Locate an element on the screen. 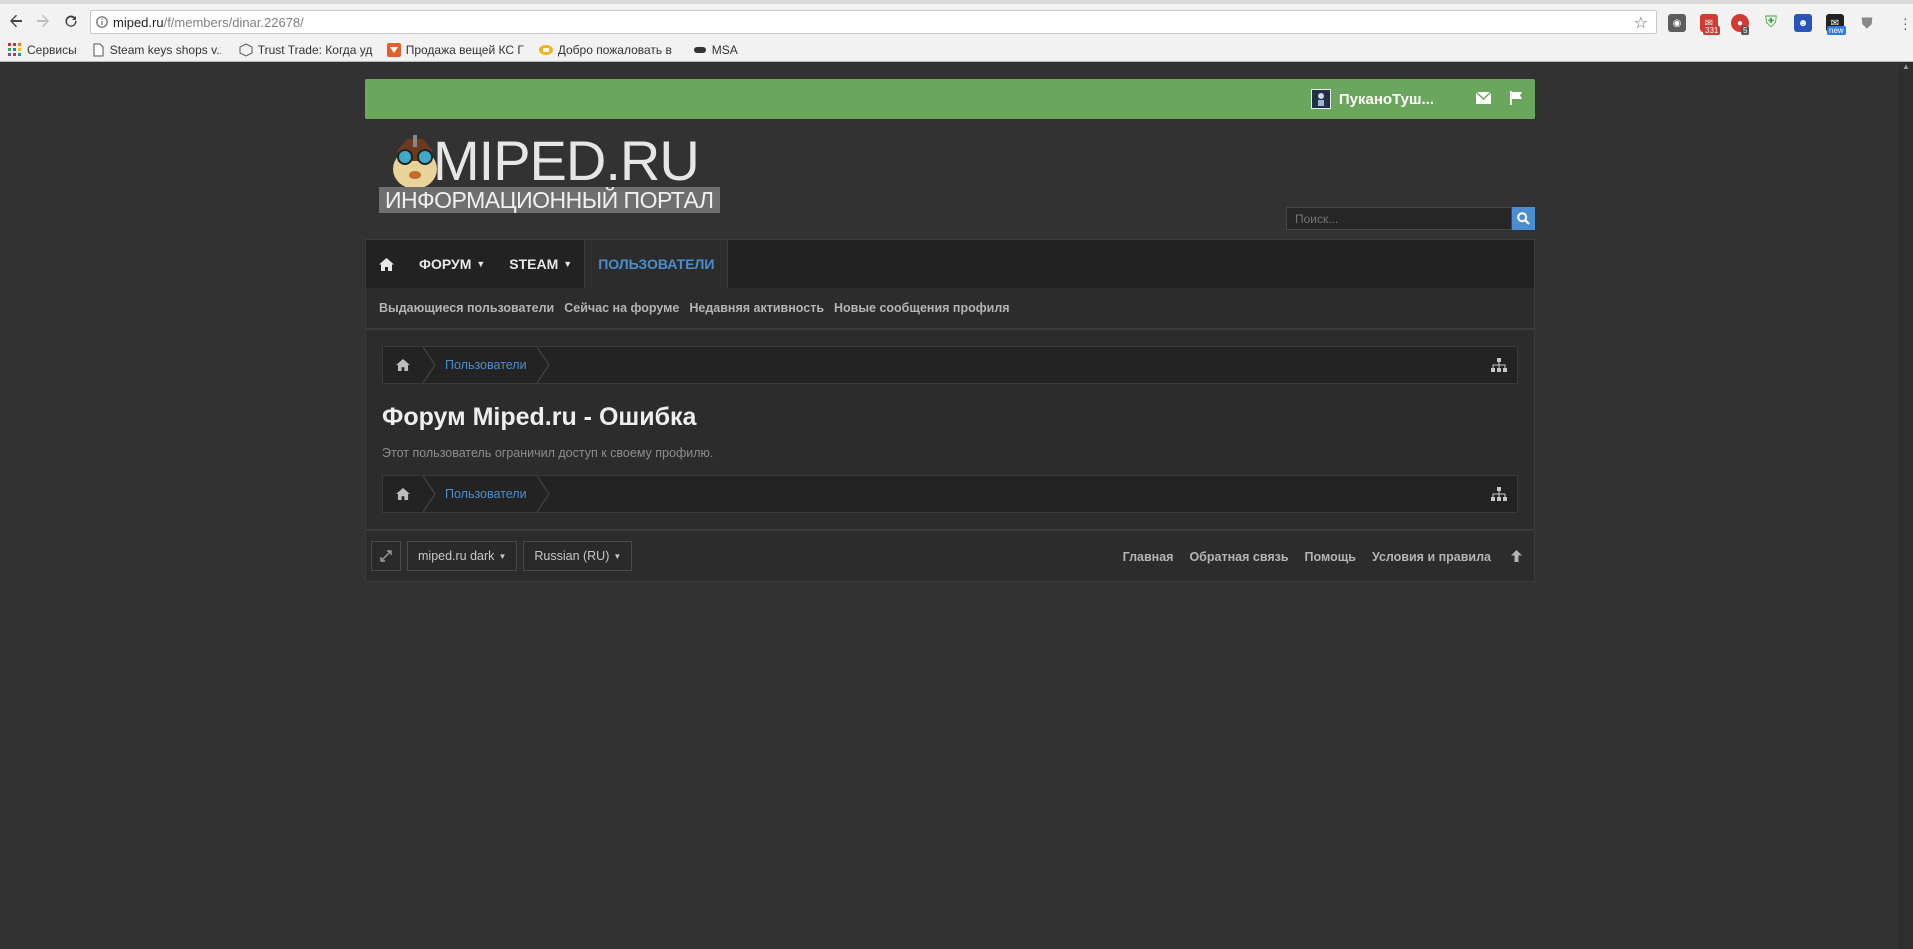 The image size is (1913, 949). bookmark-welcome: Добро пожаловать в is located at coordinates (607, 50).